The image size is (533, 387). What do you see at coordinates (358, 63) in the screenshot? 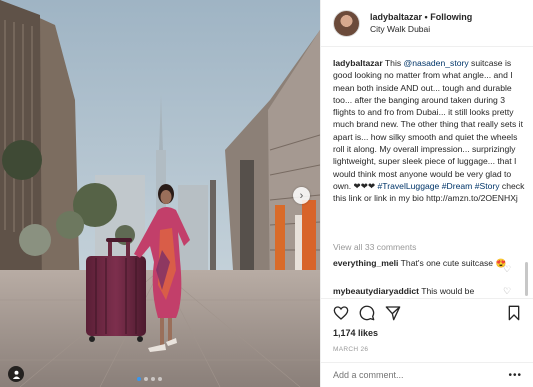
I see `caption-username: ladybaltazar` at bounding box center [358, 63].